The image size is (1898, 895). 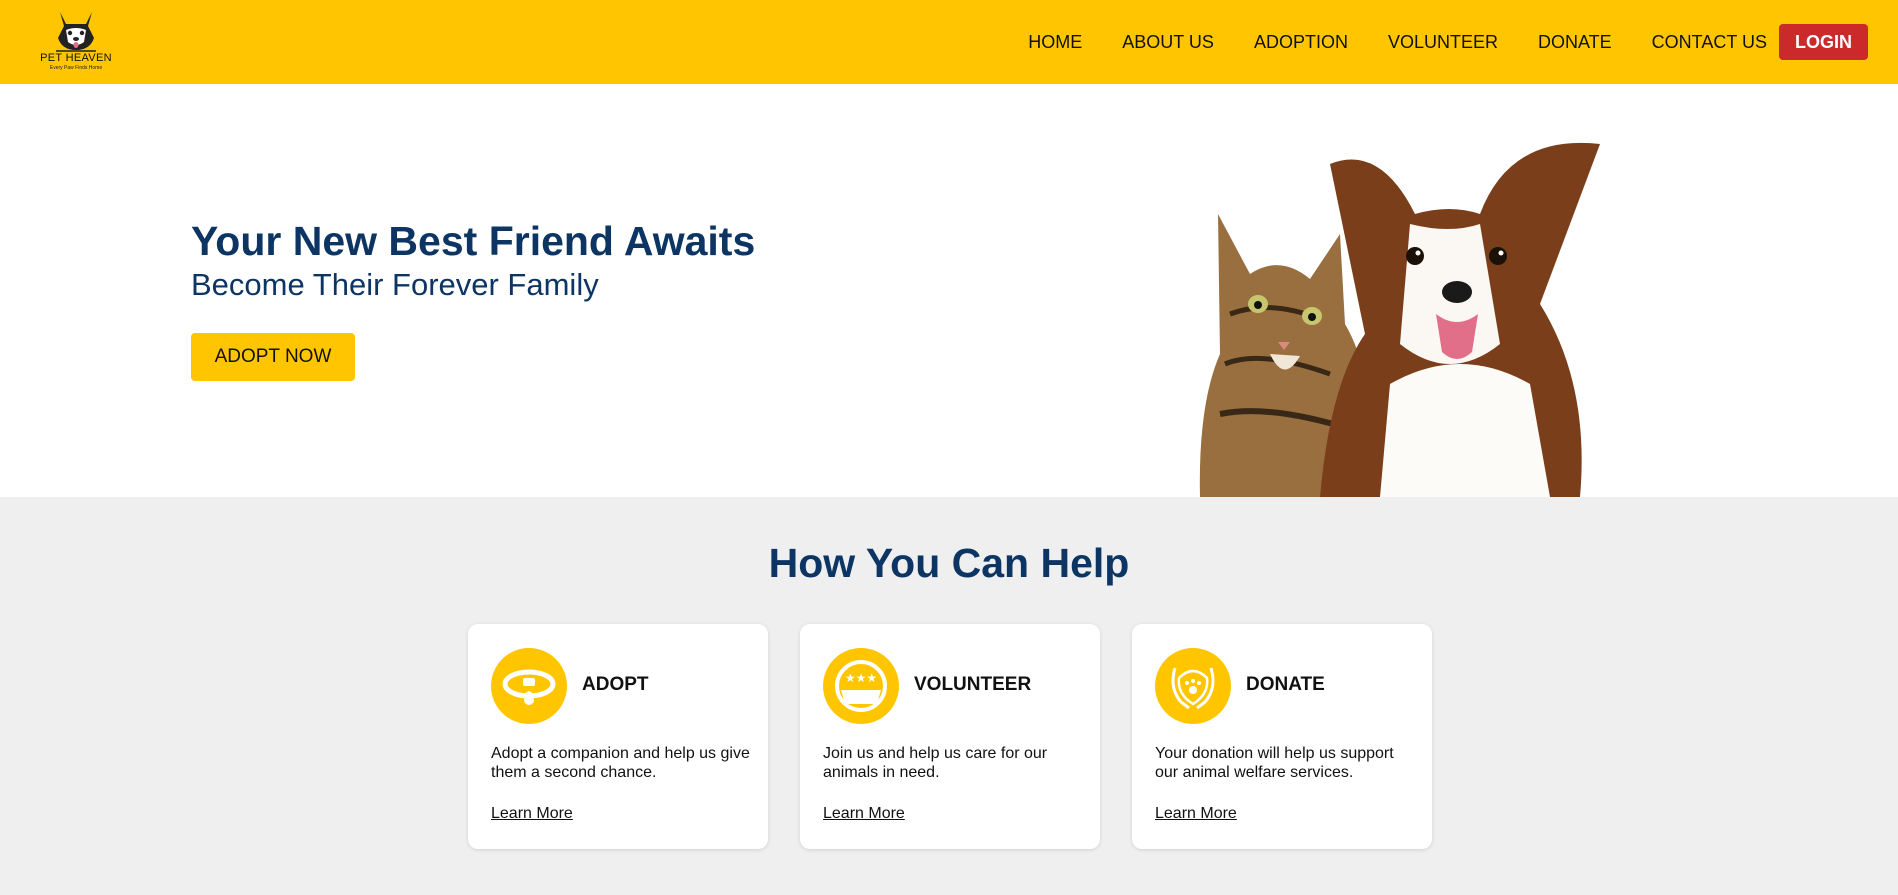 I want to click on adopt-now-button: ADOPT NOW, so click(x=273, y=357).